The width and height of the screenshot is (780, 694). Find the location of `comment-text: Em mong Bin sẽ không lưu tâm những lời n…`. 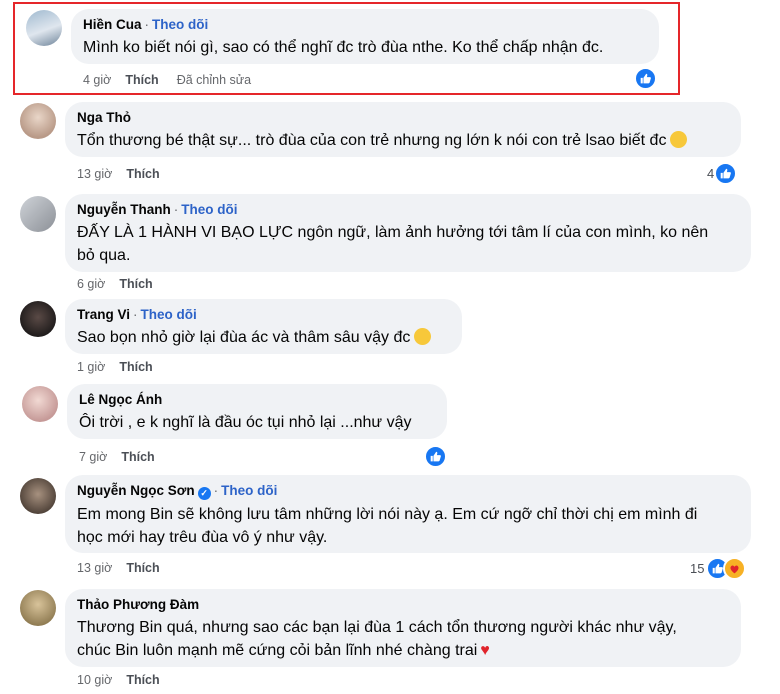

comment-text: Em mong Bin sẽ không lưu tâm những lời n… is located at coordinates (387, 526).